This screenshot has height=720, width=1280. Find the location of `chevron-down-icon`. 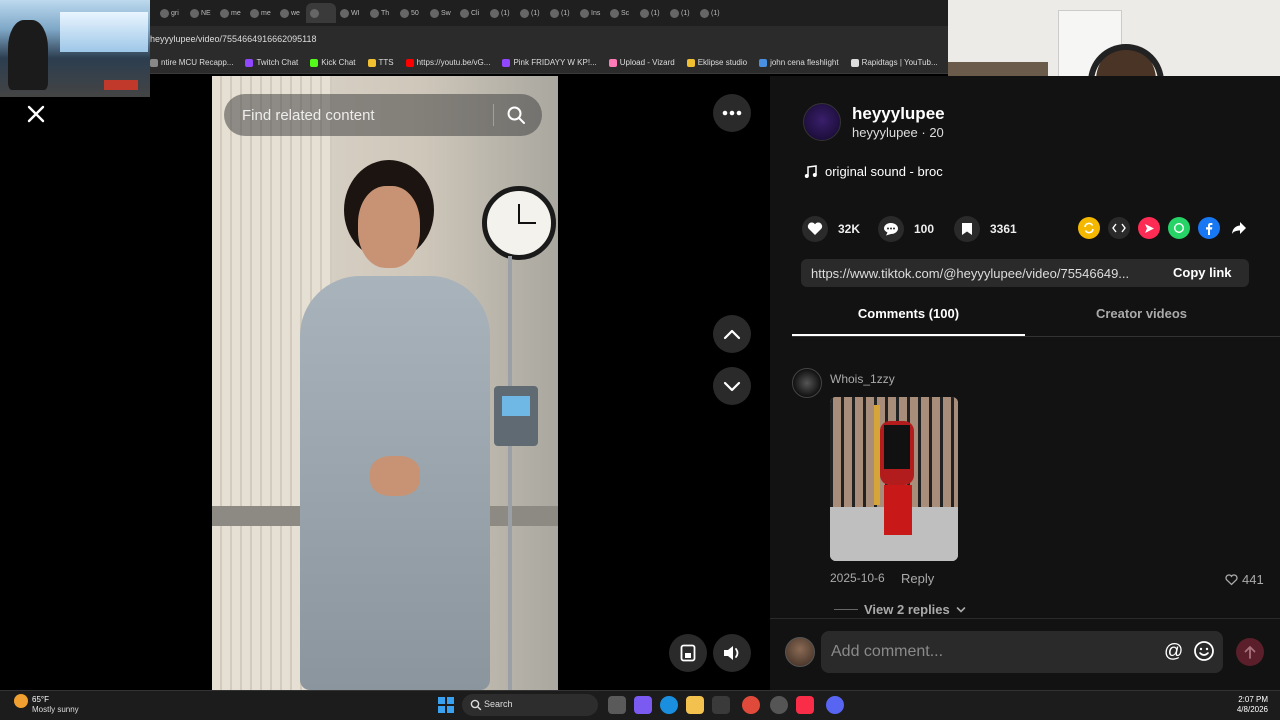

chevron-down-icon is located at coordinates (732, 386).